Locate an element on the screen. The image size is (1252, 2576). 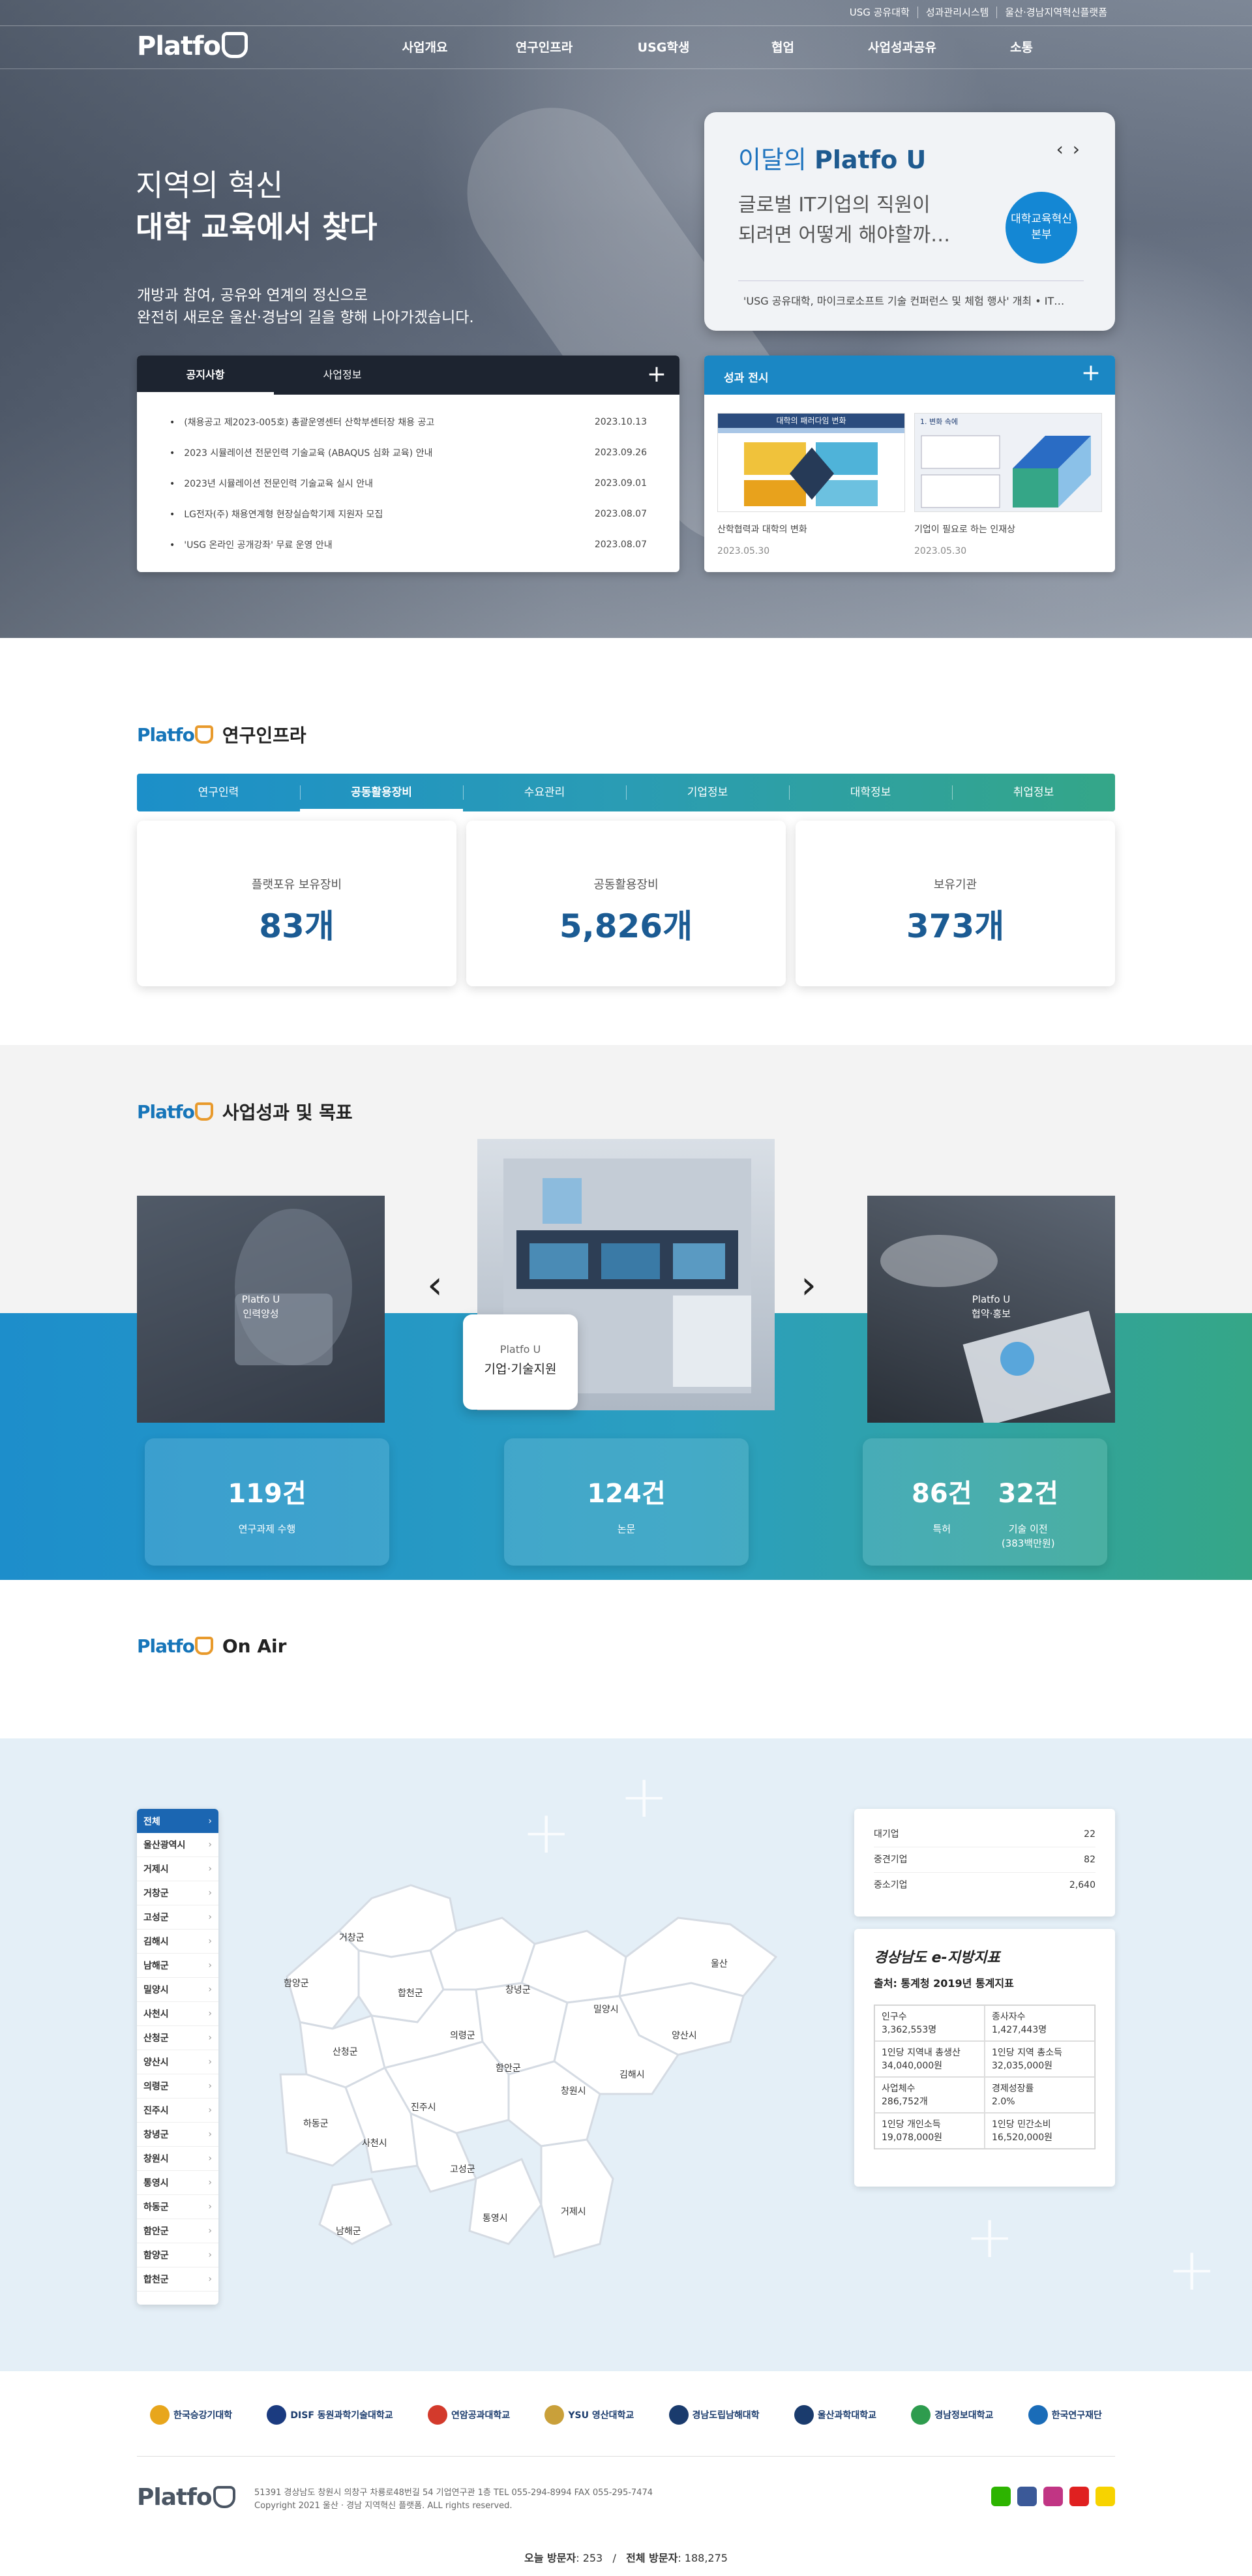
list-item: LG전자(주) 채용연계형 현장실습학기제 지원자 모집2023.08.07 is located at coordinates (408, 514).